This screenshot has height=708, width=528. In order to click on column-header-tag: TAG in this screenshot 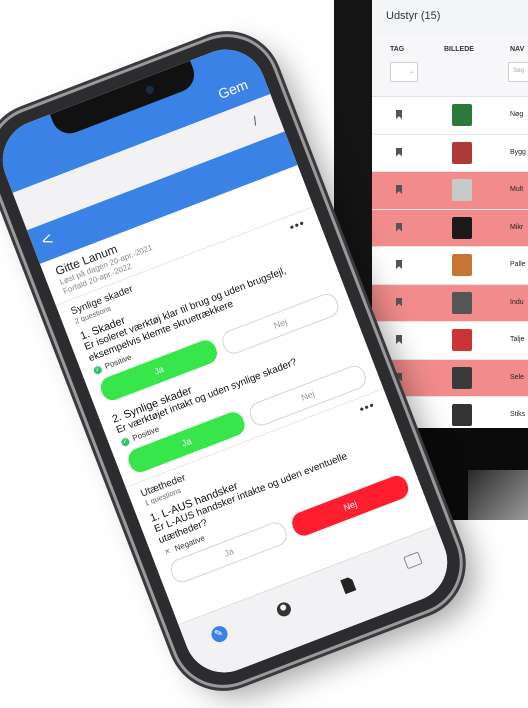, I will do `click(397, 49)`.